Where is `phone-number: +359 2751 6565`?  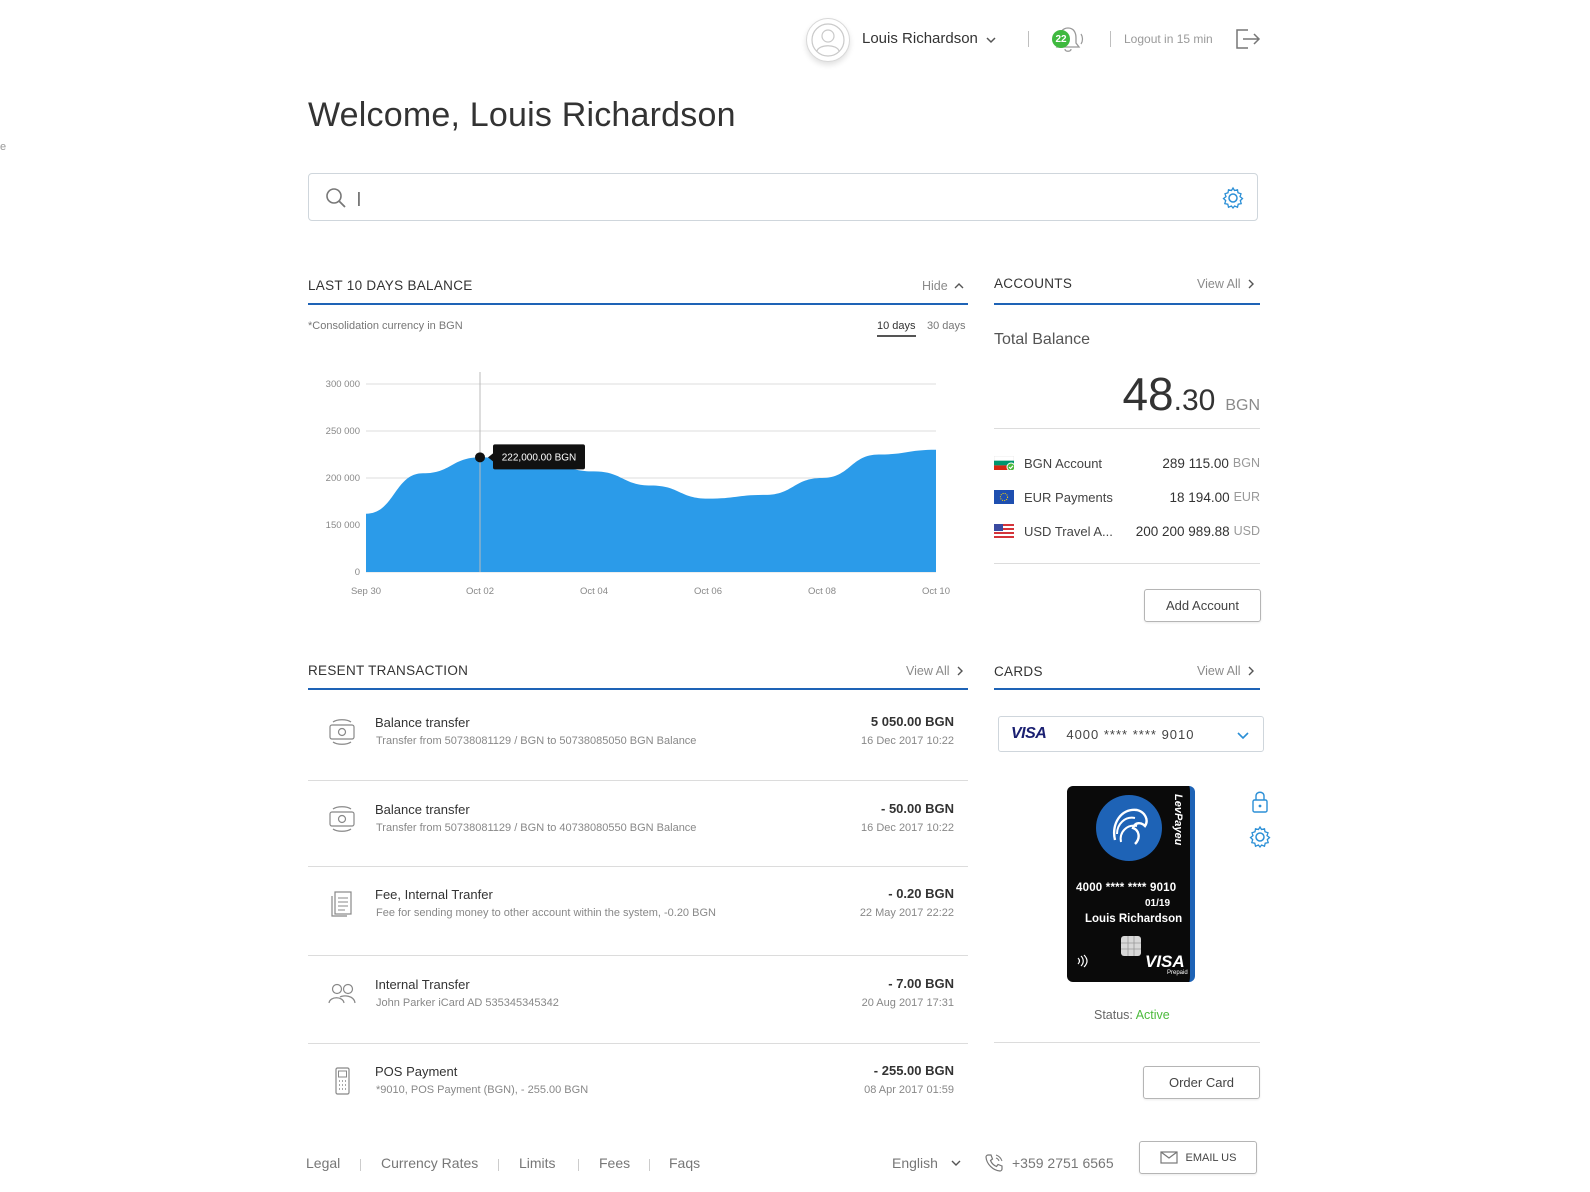
phone-number: +359 2751 6565 is located at coordinates (1063, 1163).